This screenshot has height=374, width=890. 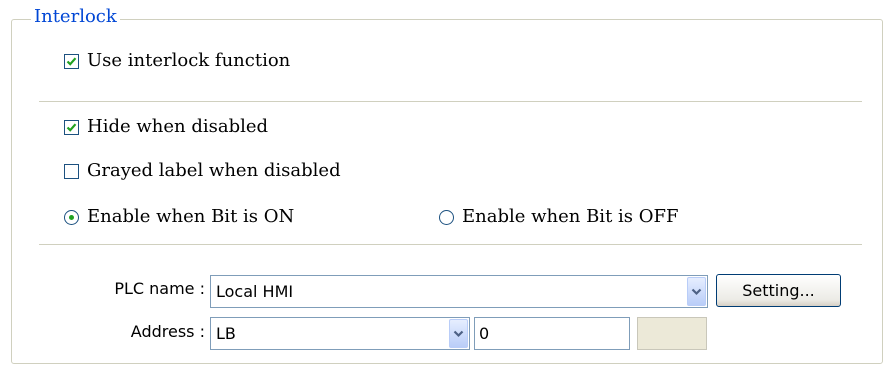 I want to click on enable-on-radio, so click(x=71, y=217).